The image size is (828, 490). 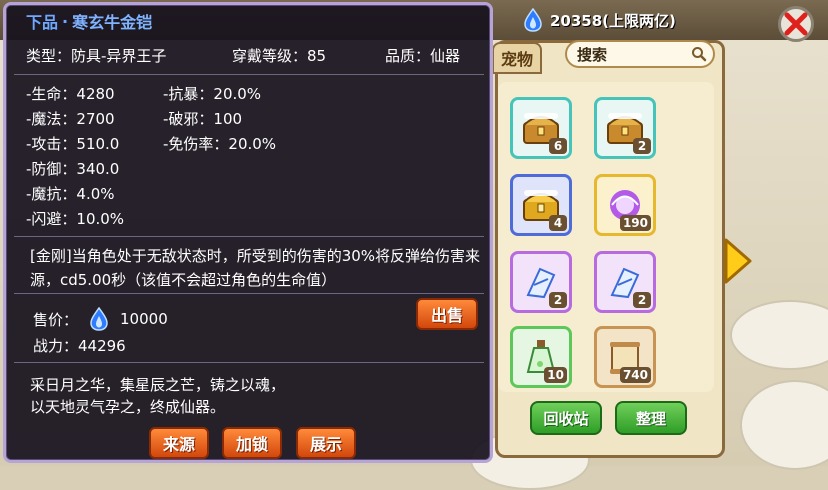 What do you see at coordinates (651, 418) in the screenshot?
I see `sort-button: 整理` at bounding box center [651, 418].